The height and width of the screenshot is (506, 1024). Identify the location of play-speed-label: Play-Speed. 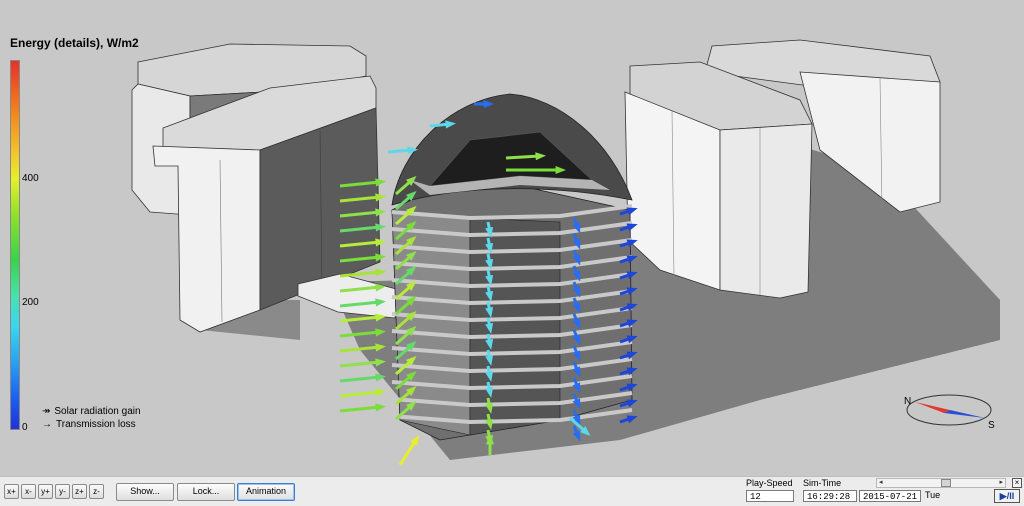
(769, 483).